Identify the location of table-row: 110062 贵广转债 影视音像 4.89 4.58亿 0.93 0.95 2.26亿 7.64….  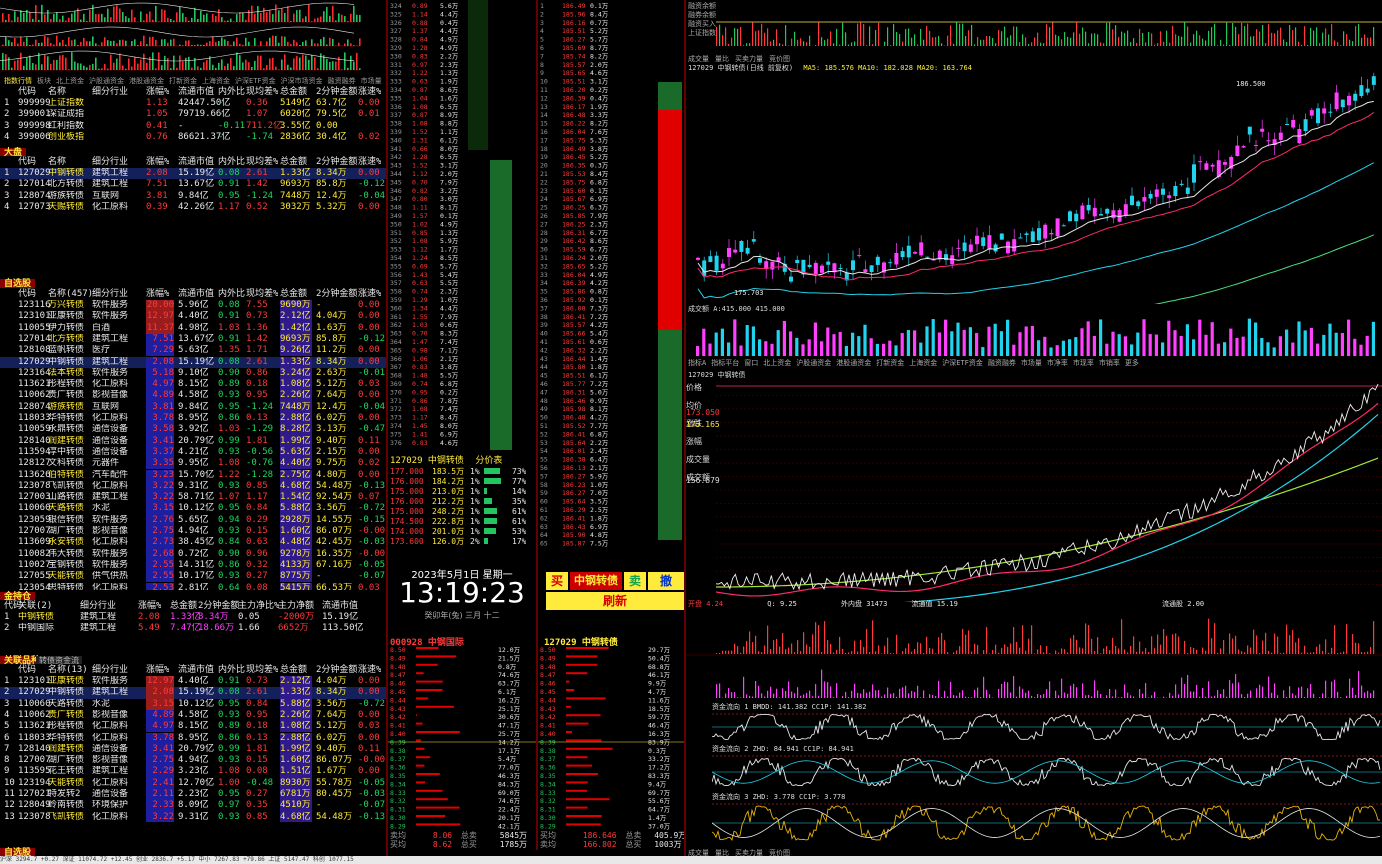
(193, 396).